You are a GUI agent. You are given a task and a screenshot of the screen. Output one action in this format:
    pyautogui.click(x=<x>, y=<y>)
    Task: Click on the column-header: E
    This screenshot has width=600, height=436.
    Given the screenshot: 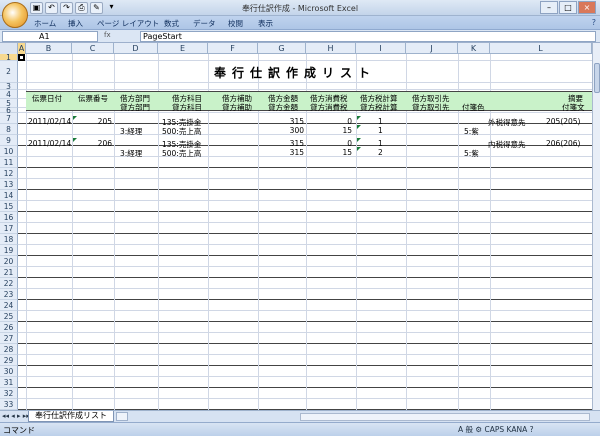 What is the action you would take?
    pyautogui.click(x=183, y=48)
    